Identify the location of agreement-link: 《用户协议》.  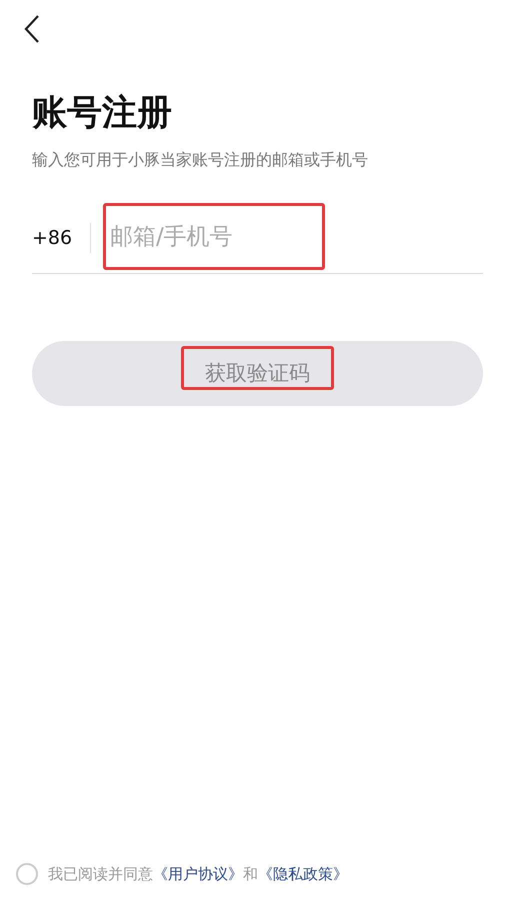
(198, 873).